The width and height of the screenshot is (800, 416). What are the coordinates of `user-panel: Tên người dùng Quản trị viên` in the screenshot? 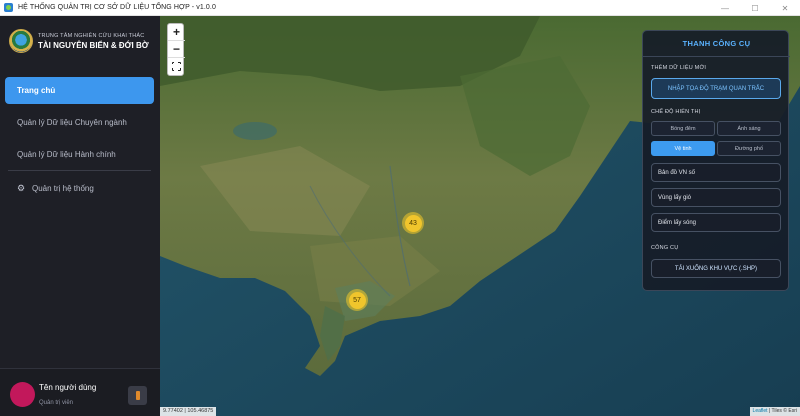 It's located at (80, 392).